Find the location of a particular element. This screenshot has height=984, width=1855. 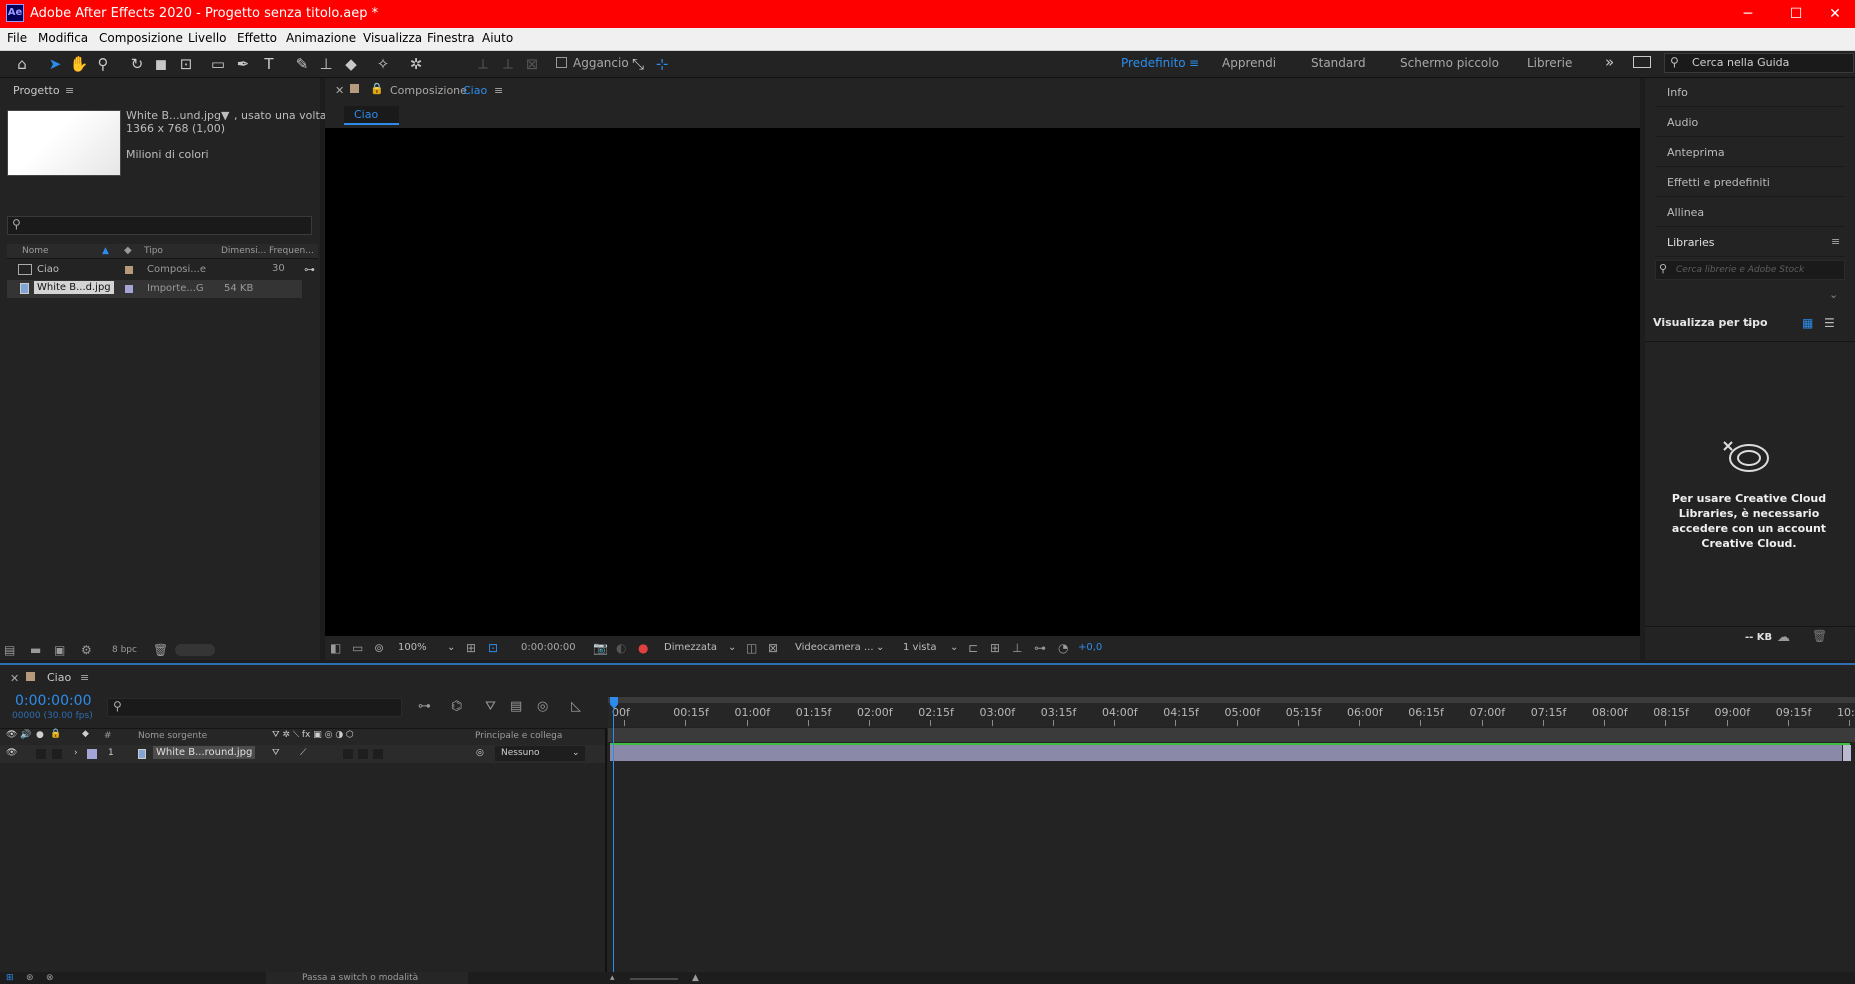

timeline-menu-icon: ≡ is located at coordinates (84, 677).